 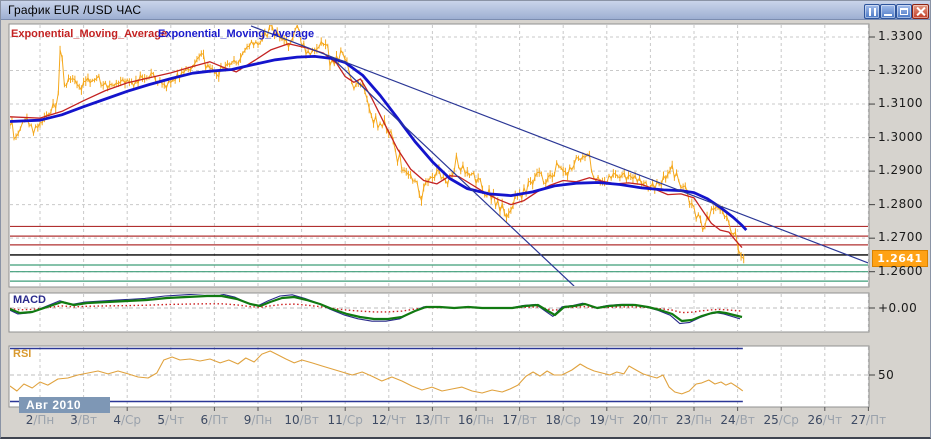 I want to click on price-axis-label: 1.2900, so click(x=900, y=170).